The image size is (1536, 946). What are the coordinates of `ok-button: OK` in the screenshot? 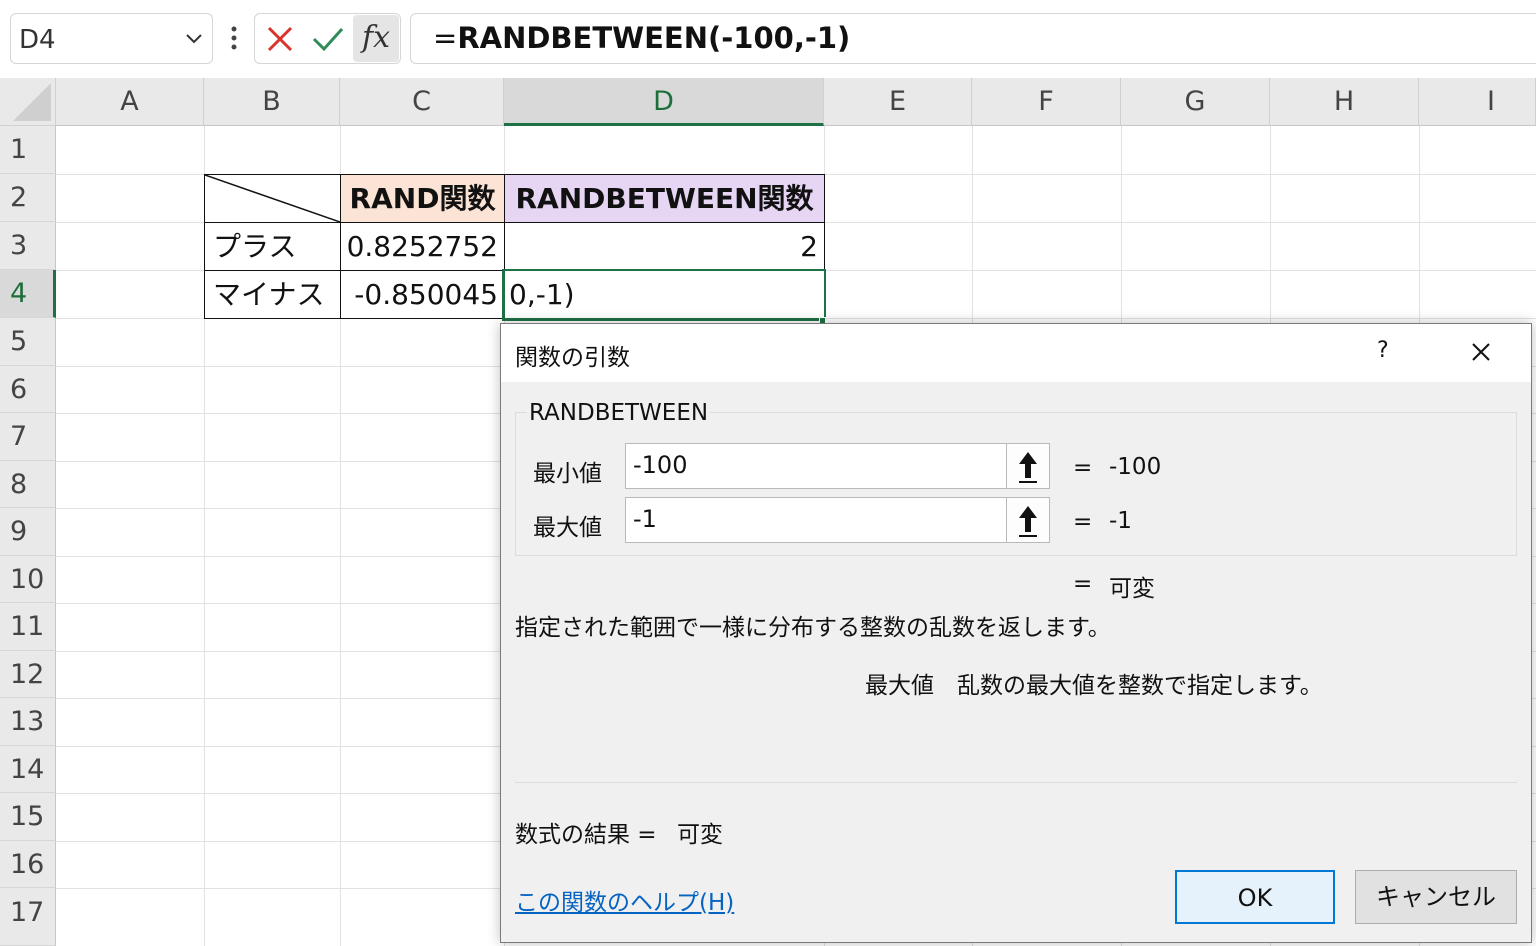 It's located at (1255, 897).